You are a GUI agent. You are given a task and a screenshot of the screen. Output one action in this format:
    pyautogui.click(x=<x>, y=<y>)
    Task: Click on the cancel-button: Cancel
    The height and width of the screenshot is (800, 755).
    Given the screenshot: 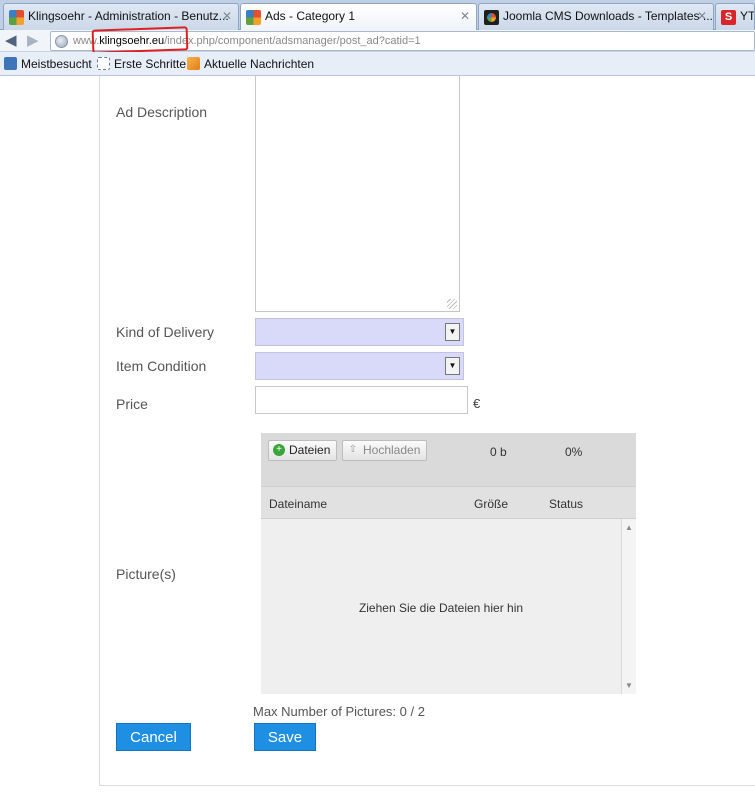 What is the action you would take?
    pyautogui.click(x=153, y=737)
    